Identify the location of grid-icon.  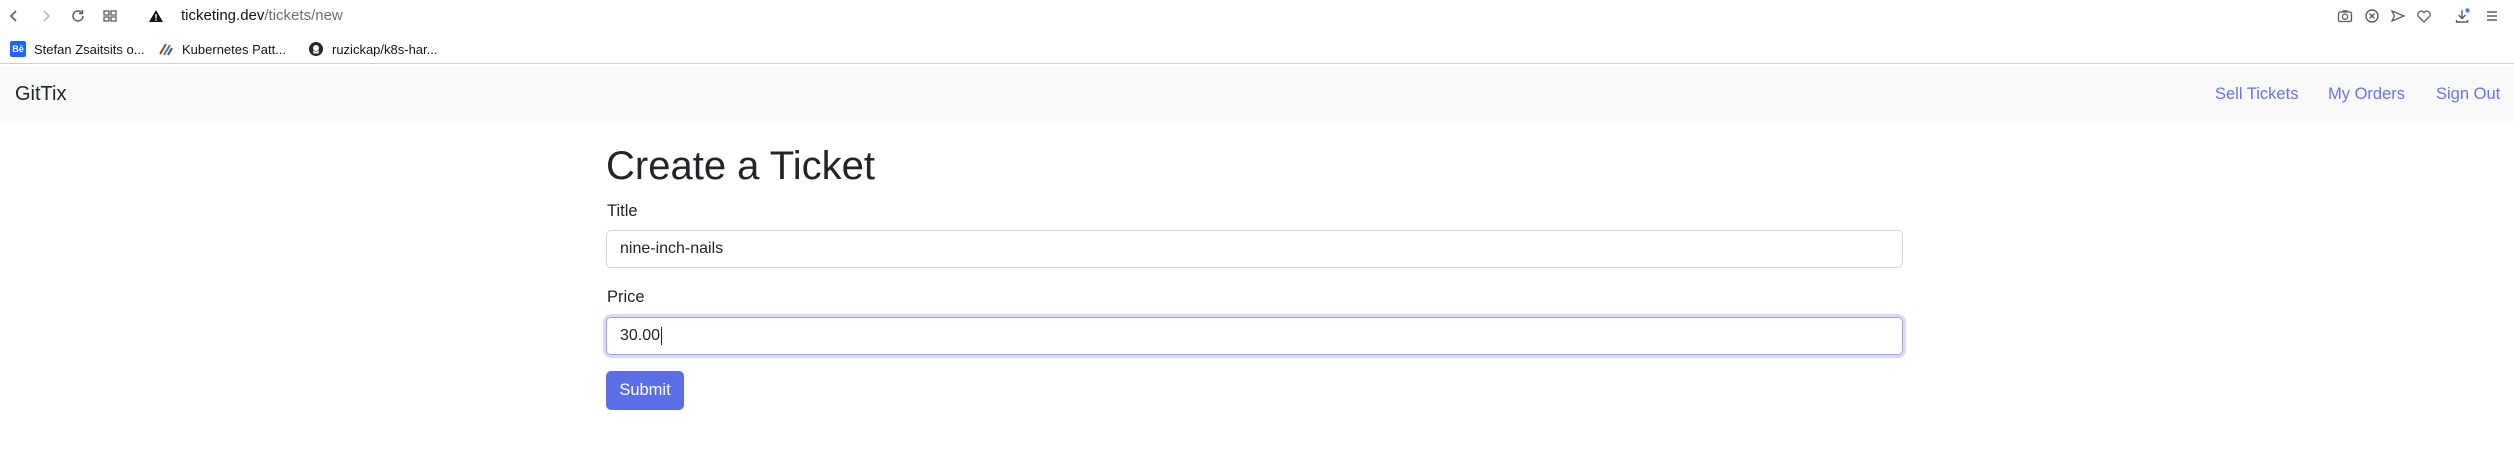
(110, 16).